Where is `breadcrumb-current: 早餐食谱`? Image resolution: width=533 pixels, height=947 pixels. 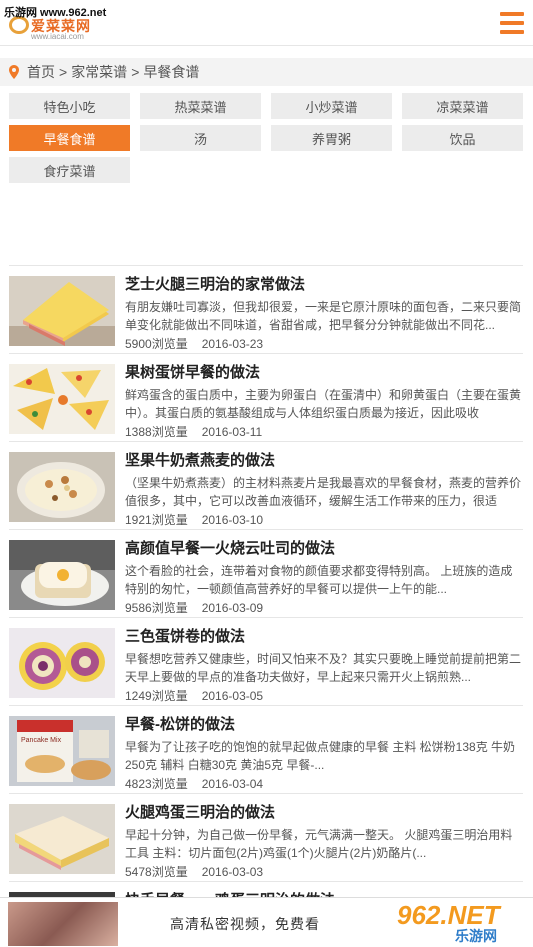
breadcrumb-current: 早餐食谱 is located at coordinates (171, 72).